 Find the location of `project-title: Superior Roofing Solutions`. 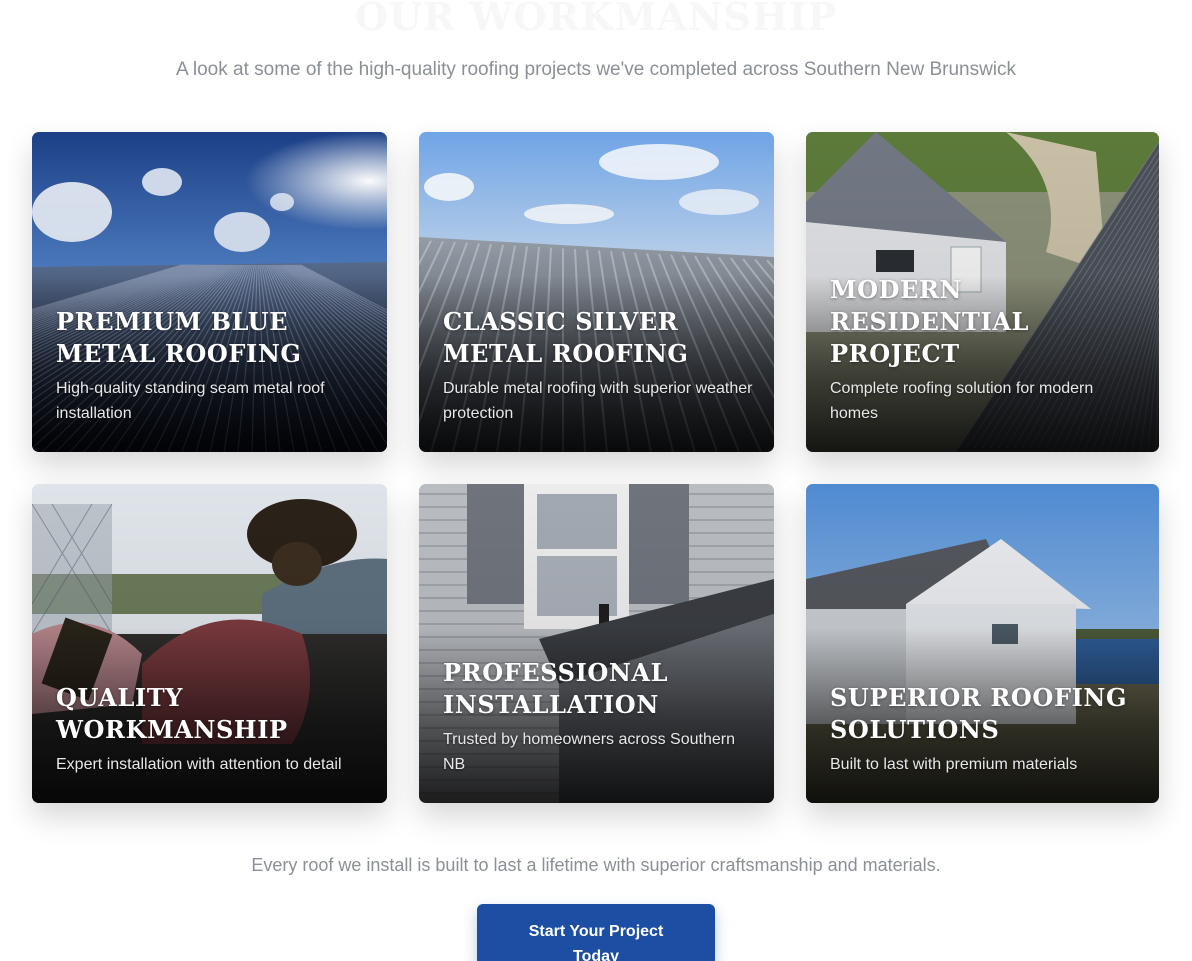

project-title: Superior Roofing Solutions is located at coordinates (979, 713).